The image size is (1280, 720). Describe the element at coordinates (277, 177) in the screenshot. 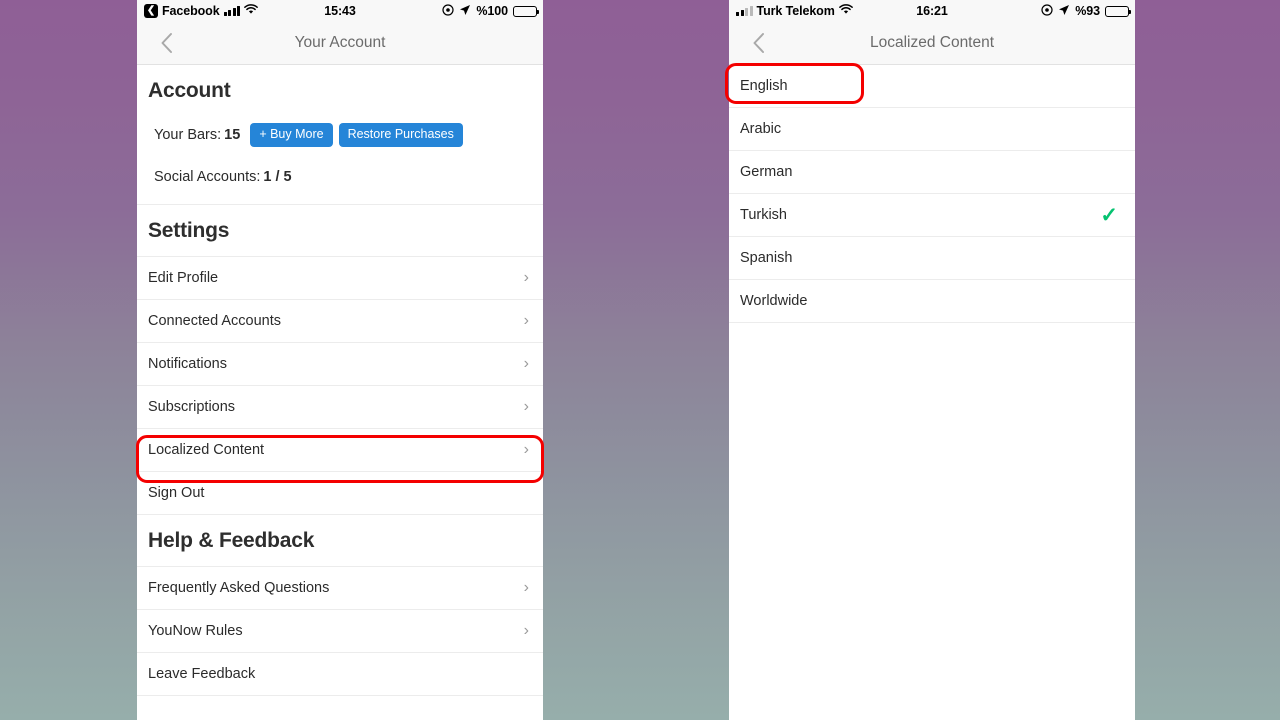

I see `social-accounts-value: 1 / 5` at that location.